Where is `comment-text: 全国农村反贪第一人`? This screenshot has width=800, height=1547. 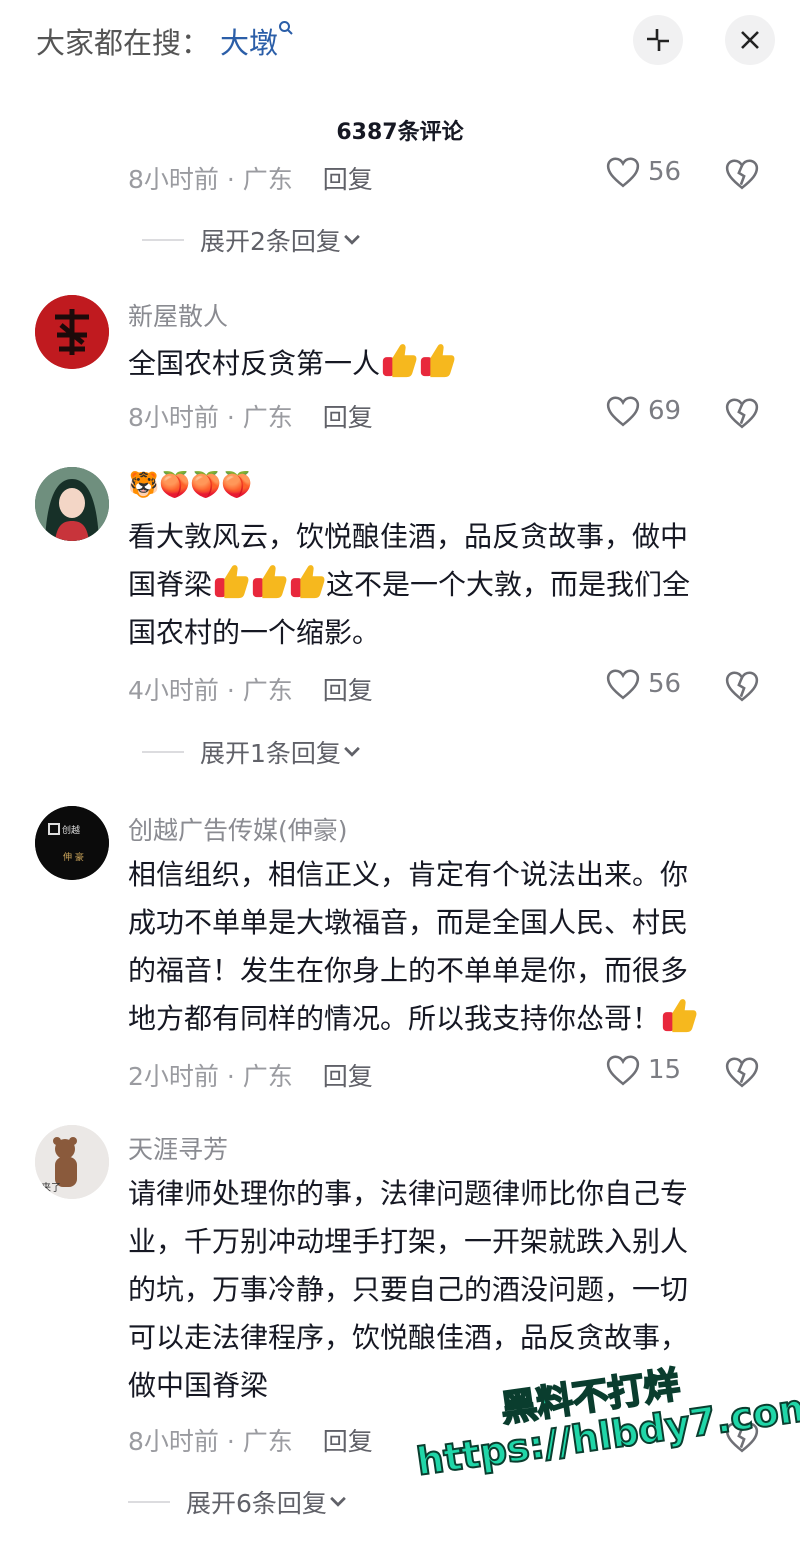 comment-text: 全国农村反贪第一人 is located at coordinates (448, 364).